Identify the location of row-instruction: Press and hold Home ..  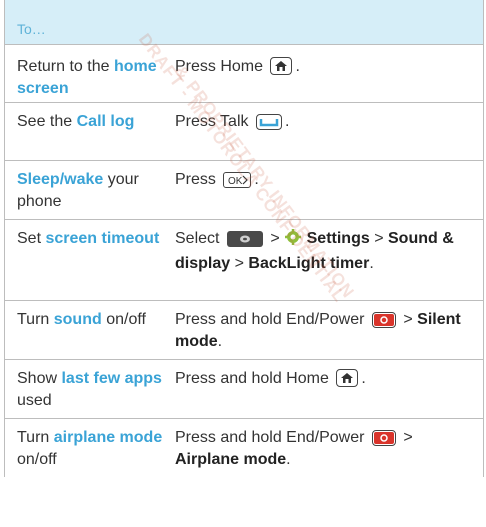
(270, 378).